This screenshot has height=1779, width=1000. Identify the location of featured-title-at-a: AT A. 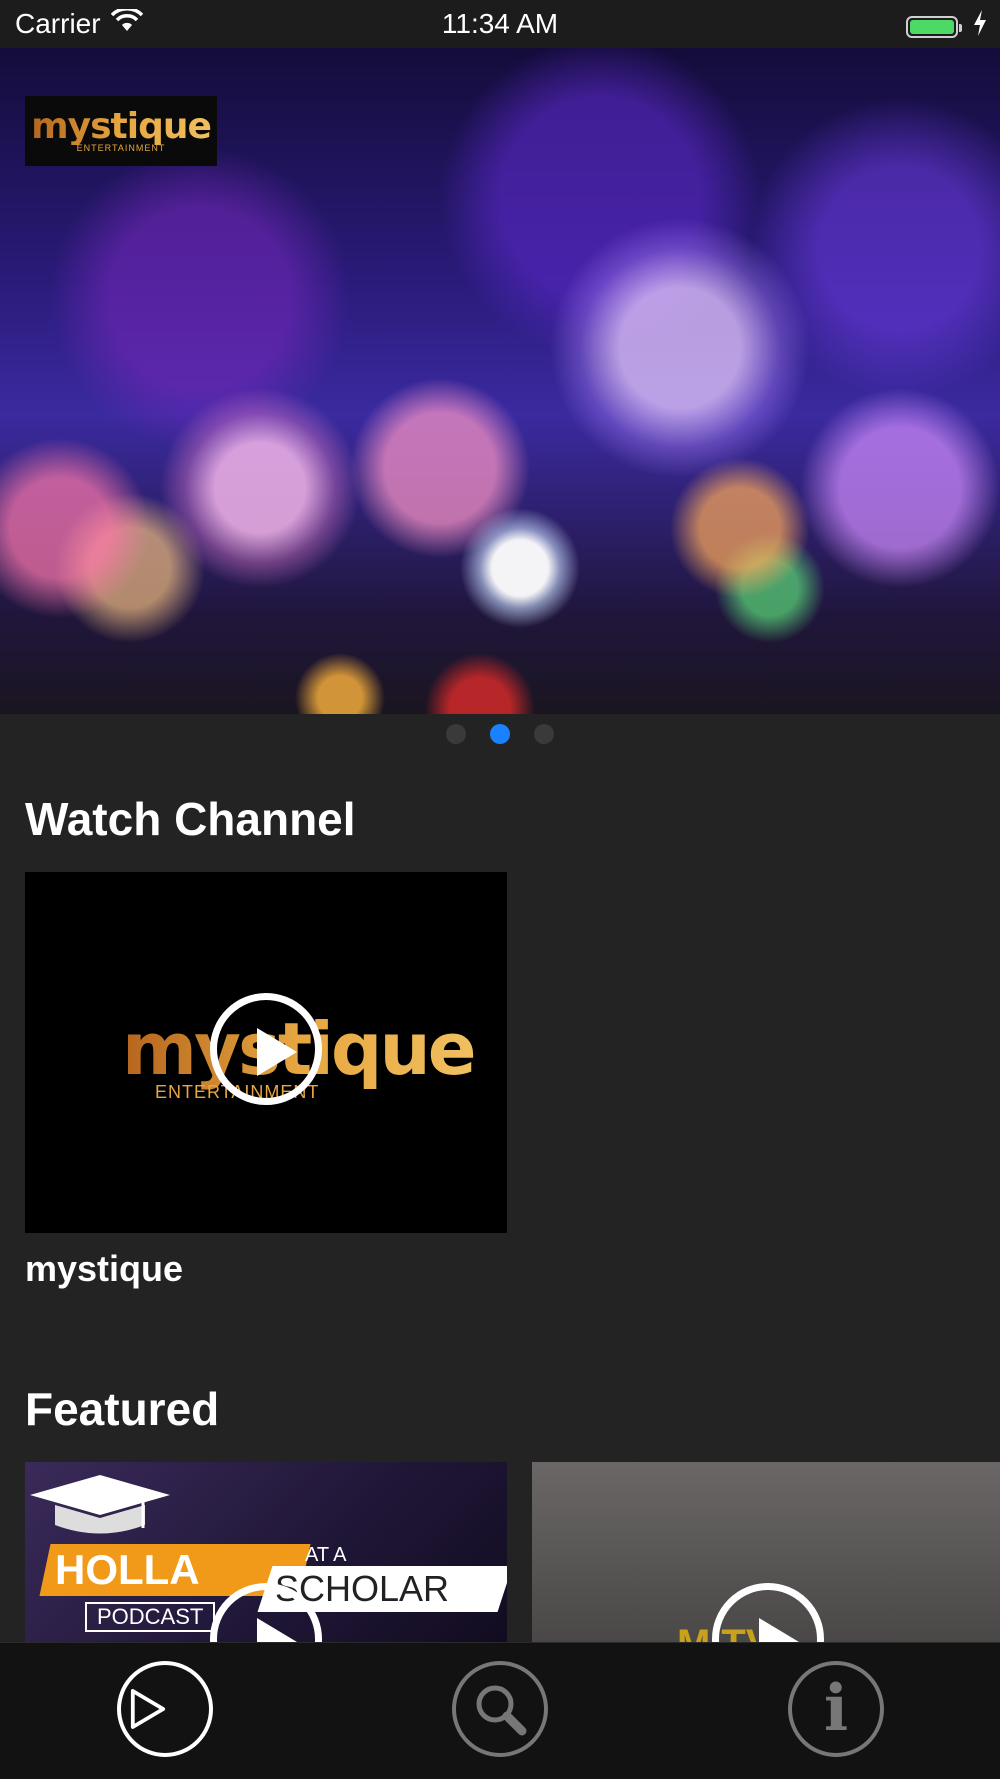
(326, 1555).